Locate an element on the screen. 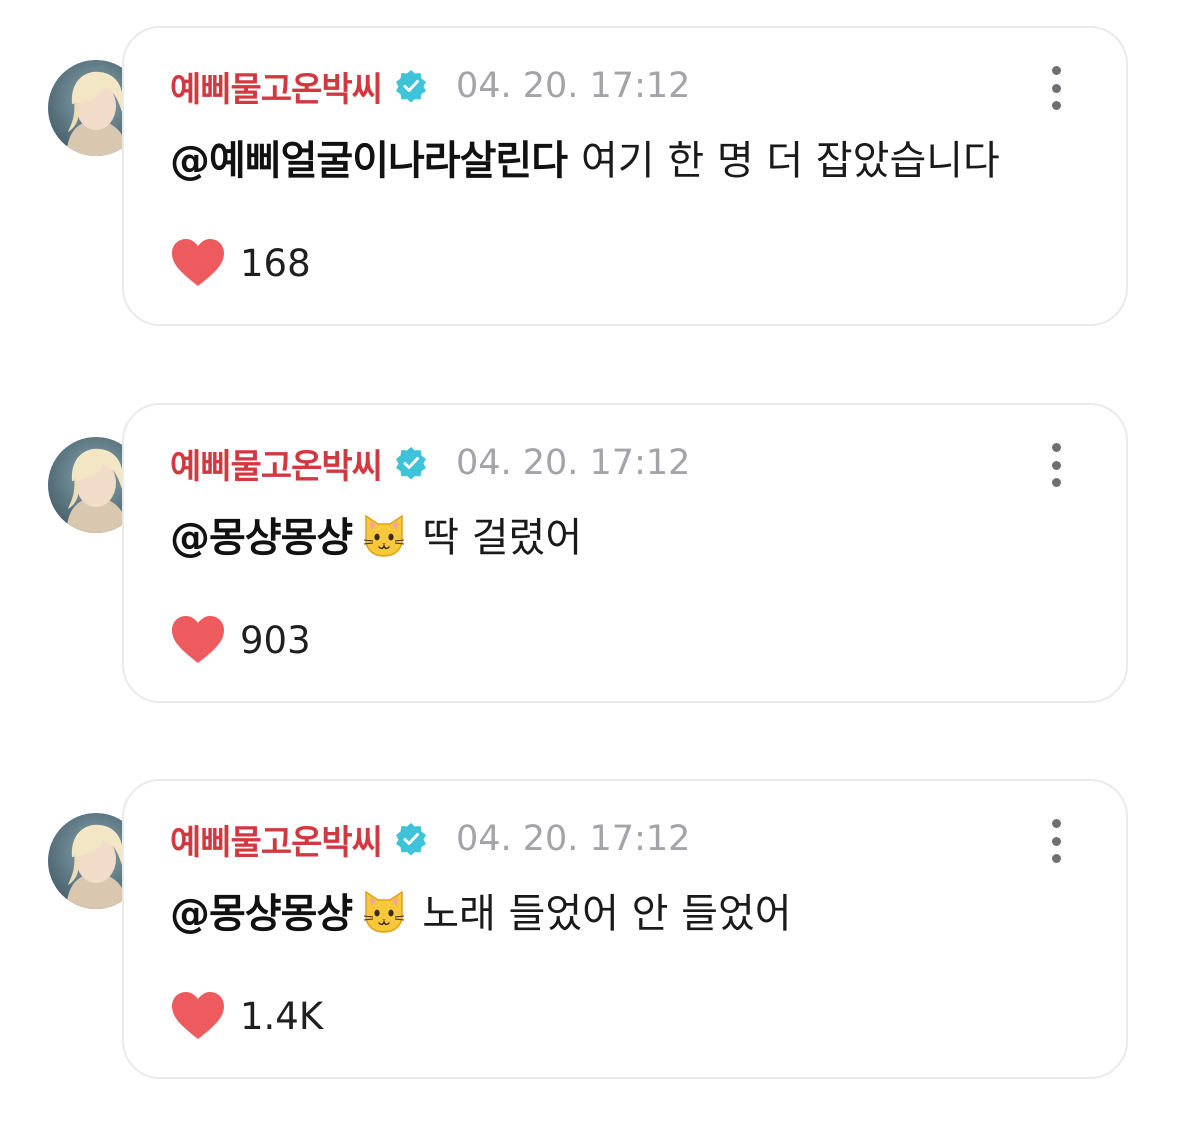 The height and width of the screenshot is (1123, 1179). like-count: 1.4K is located at coordinates (282, 1016).